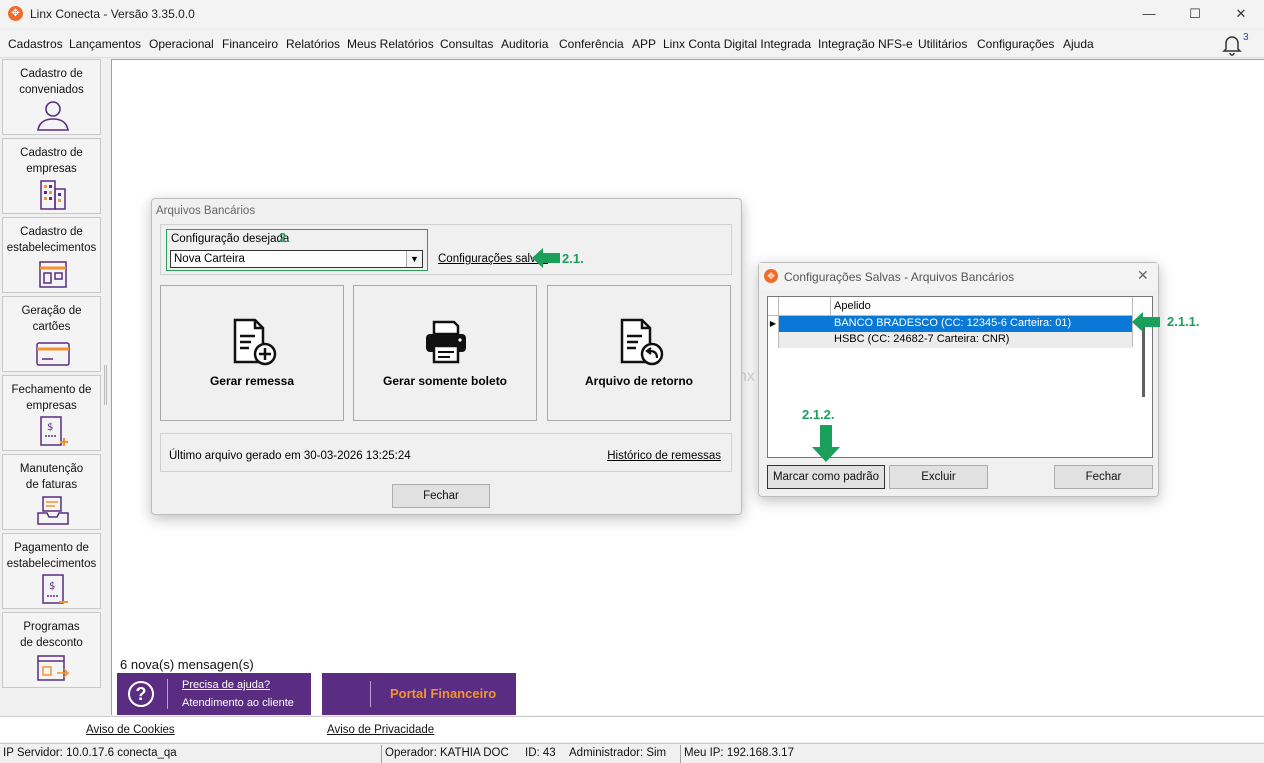  I want to click on status-operator: Operador: KATHIA DOC, so click(447, 753).